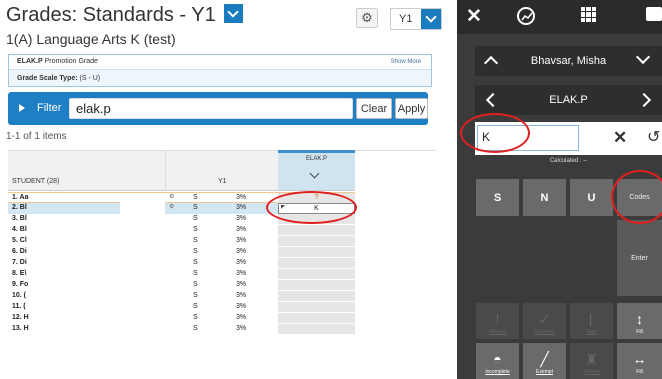 The width and height of the screenshot is (662, 379). What do you see at coordinates (526, 16) in the screenshot?
I see `trend-chart-icon` at bounding box center [526, 16].